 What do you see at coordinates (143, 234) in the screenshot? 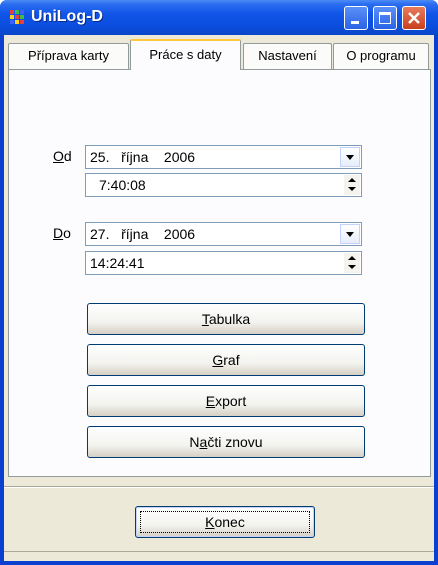
I see `to-date-value: 27. října 2006` at bounding box center [143, 234].